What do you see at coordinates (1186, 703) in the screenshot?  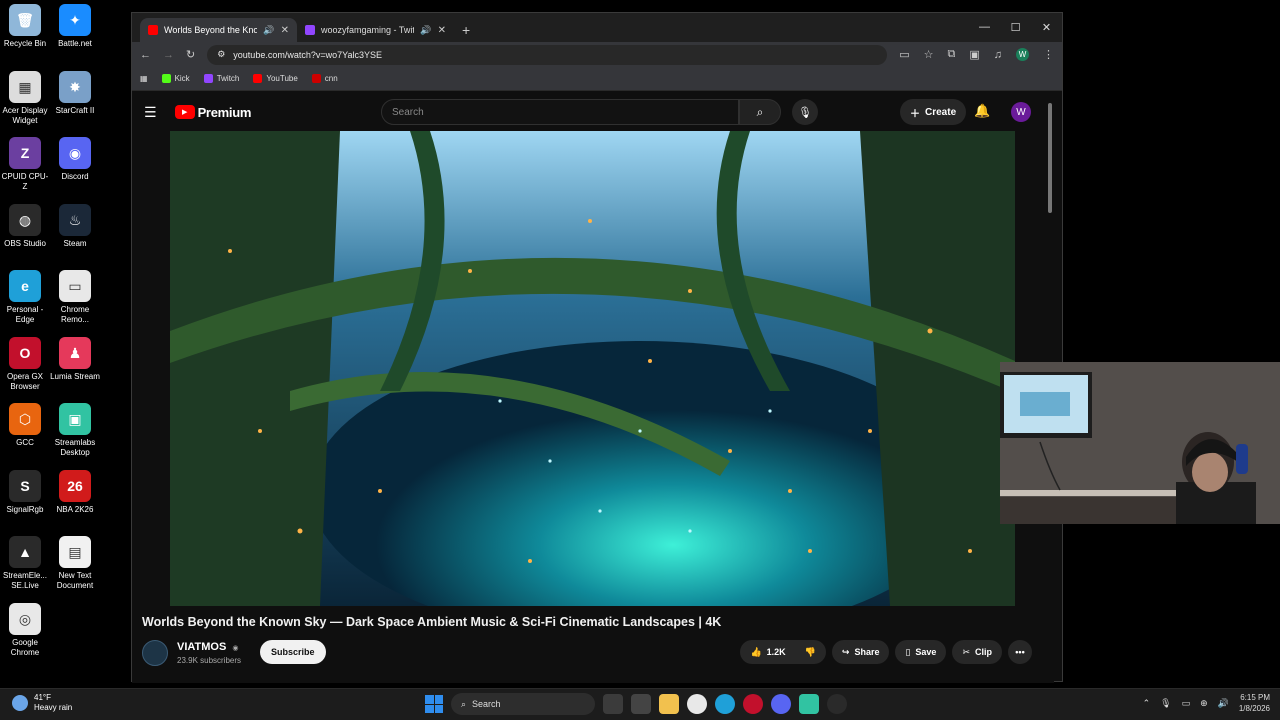 I see `display-icon: ▭` at bounding box center [1186, 703].